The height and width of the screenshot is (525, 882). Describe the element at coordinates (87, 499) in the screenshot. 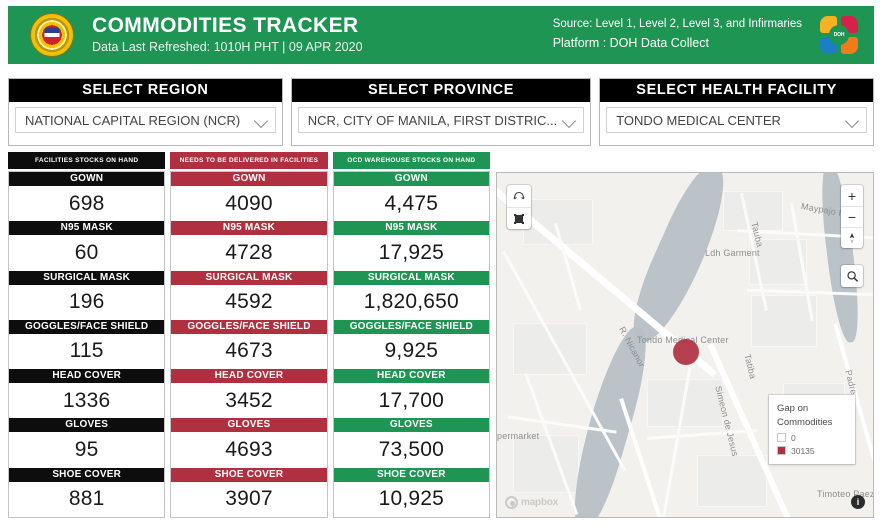

I see `commodity-value: 881` at that location.